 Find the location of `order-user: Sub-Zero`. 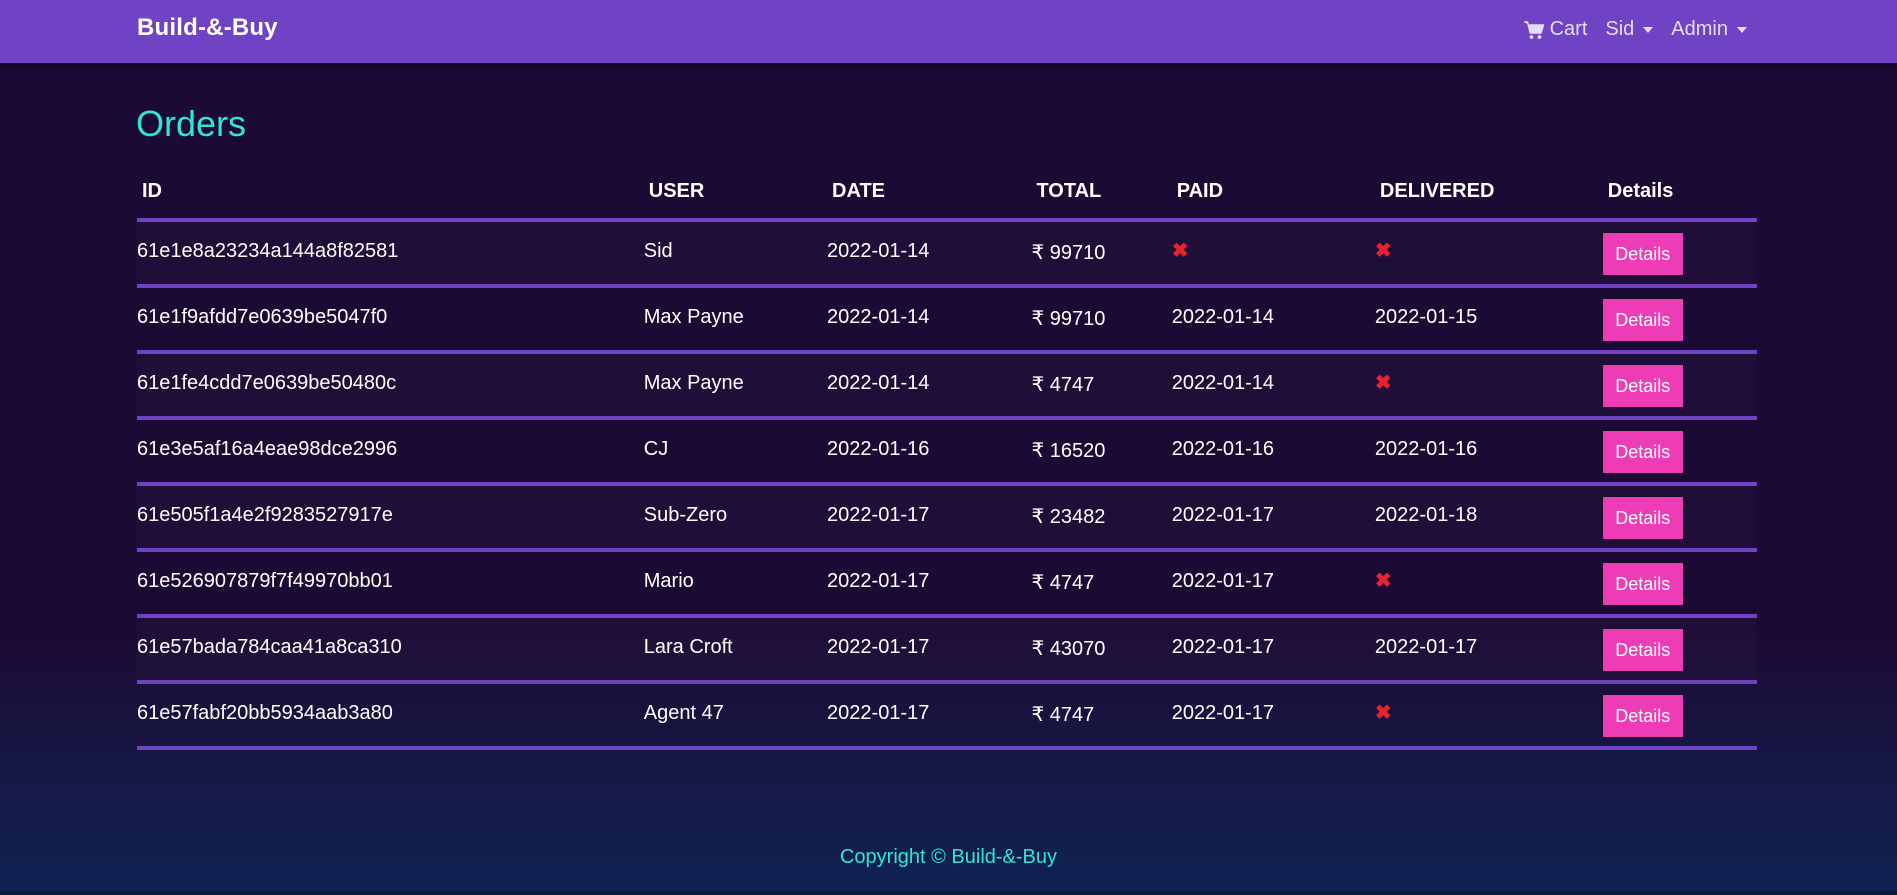

order-user: Sub-Zero is located at coordinates (735, 518).